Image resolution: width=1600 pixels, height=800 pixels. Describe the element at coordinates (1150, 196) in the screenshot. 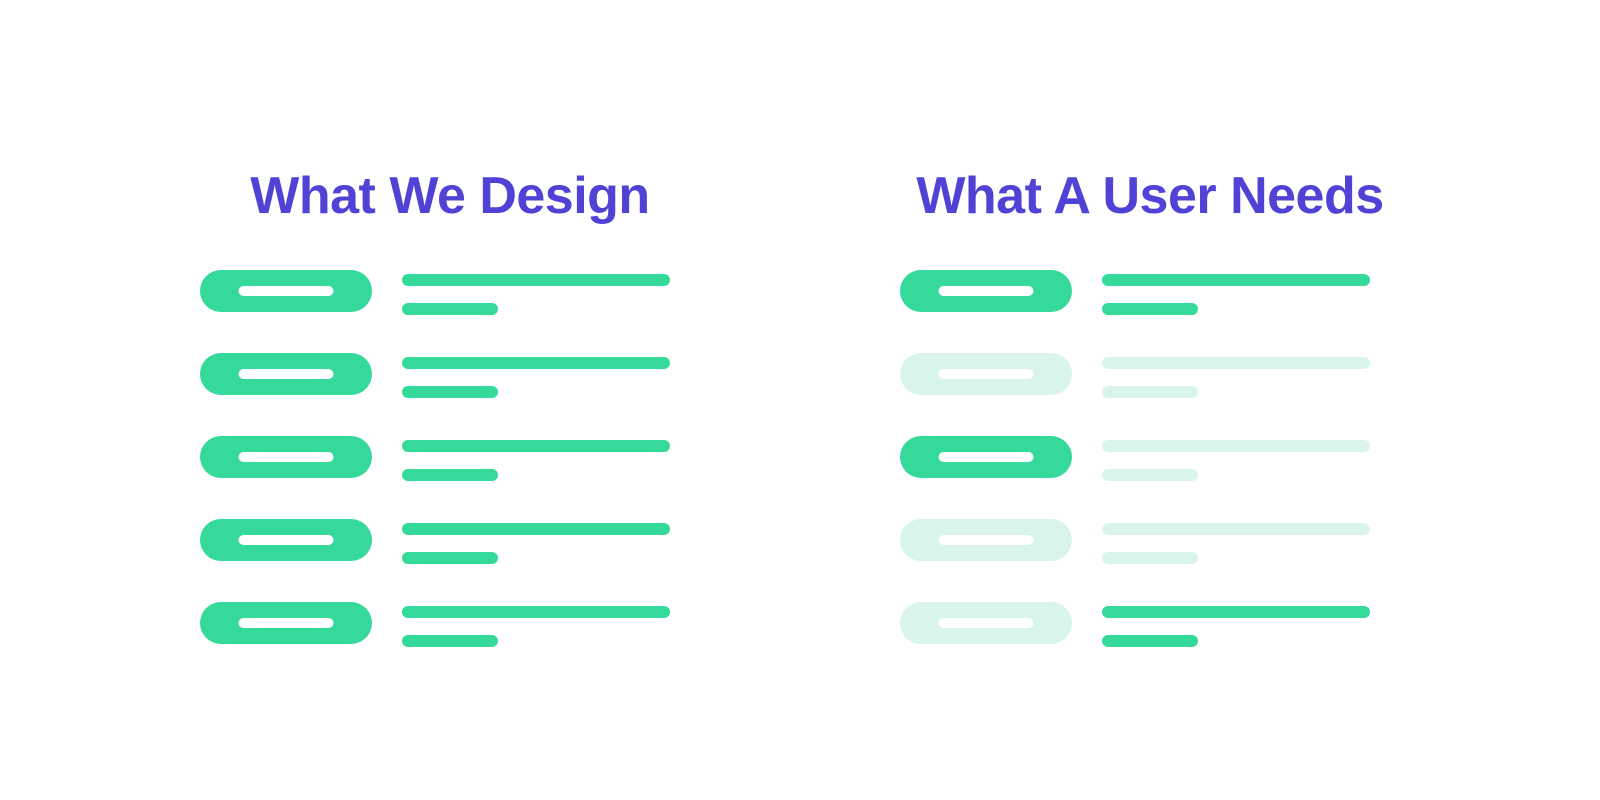

I see `column-heading-what-a-user-needs: What A User Needs` at that location.